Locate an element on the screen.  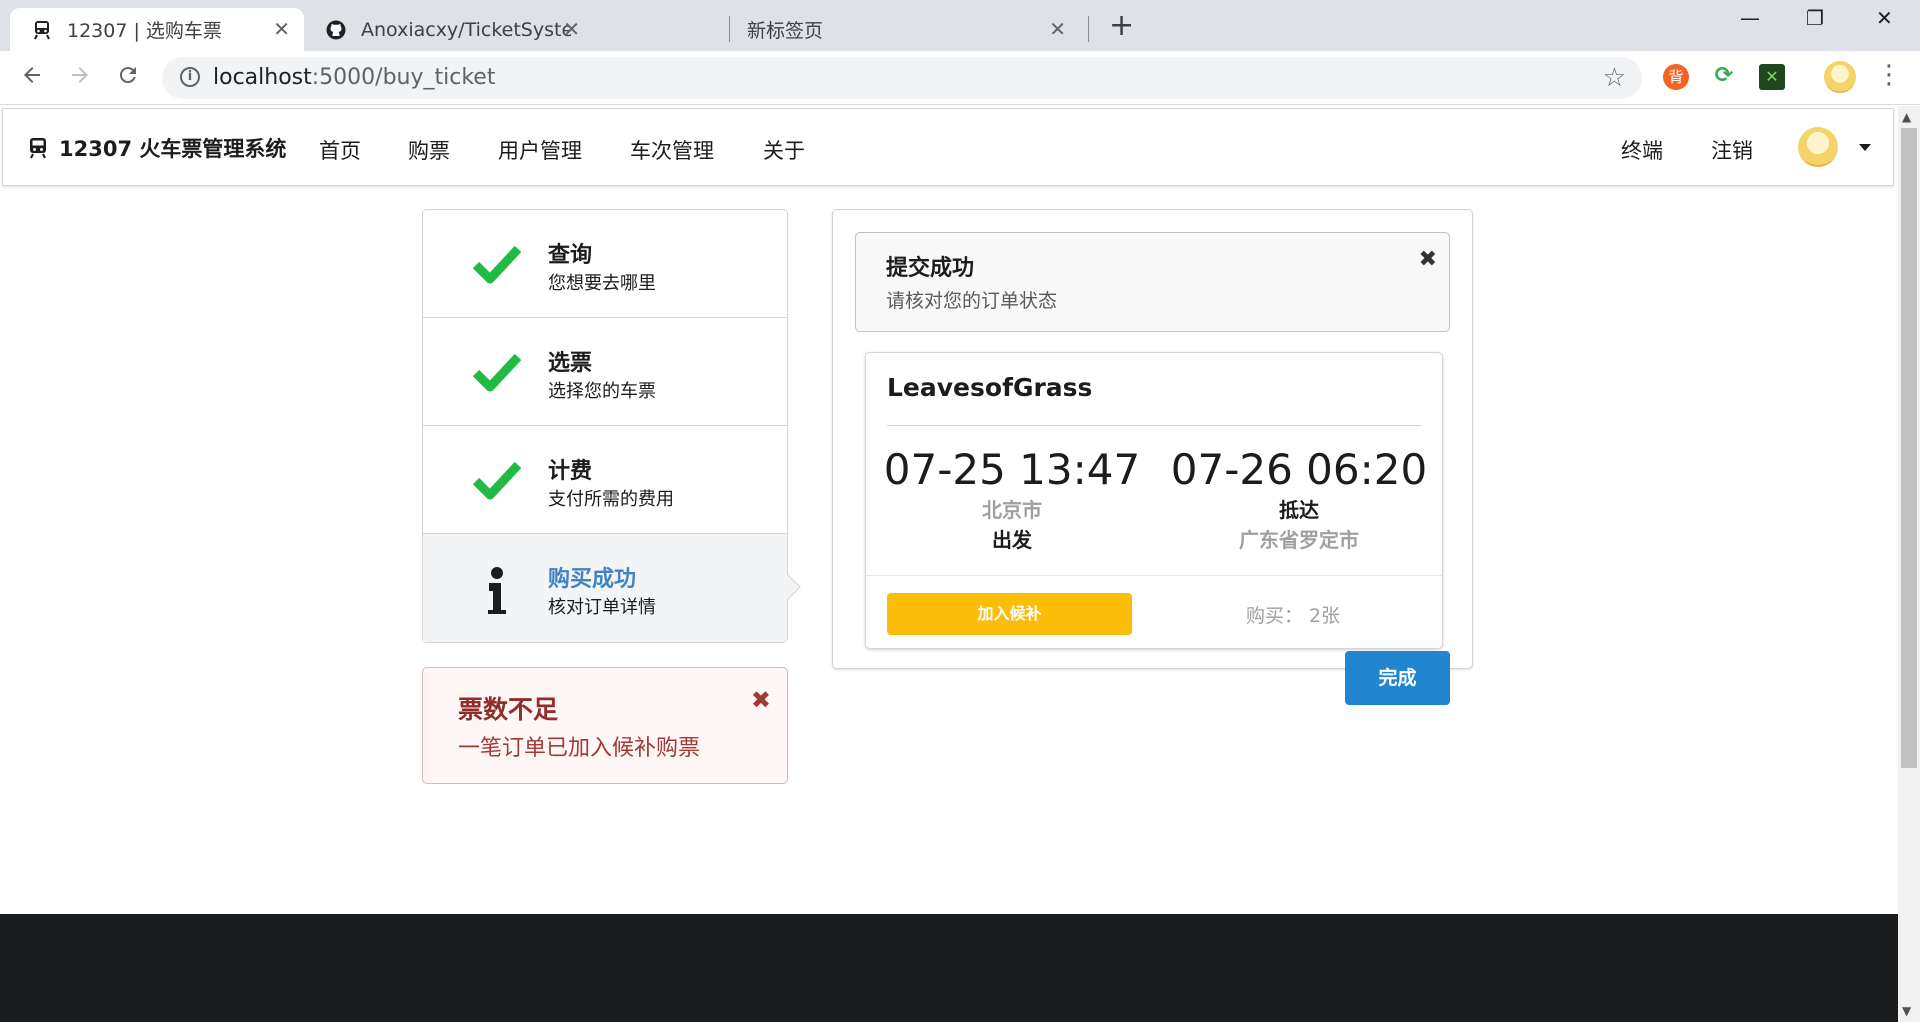
scroll-up-icon: ▲ is located at coordinates (1906, 117).